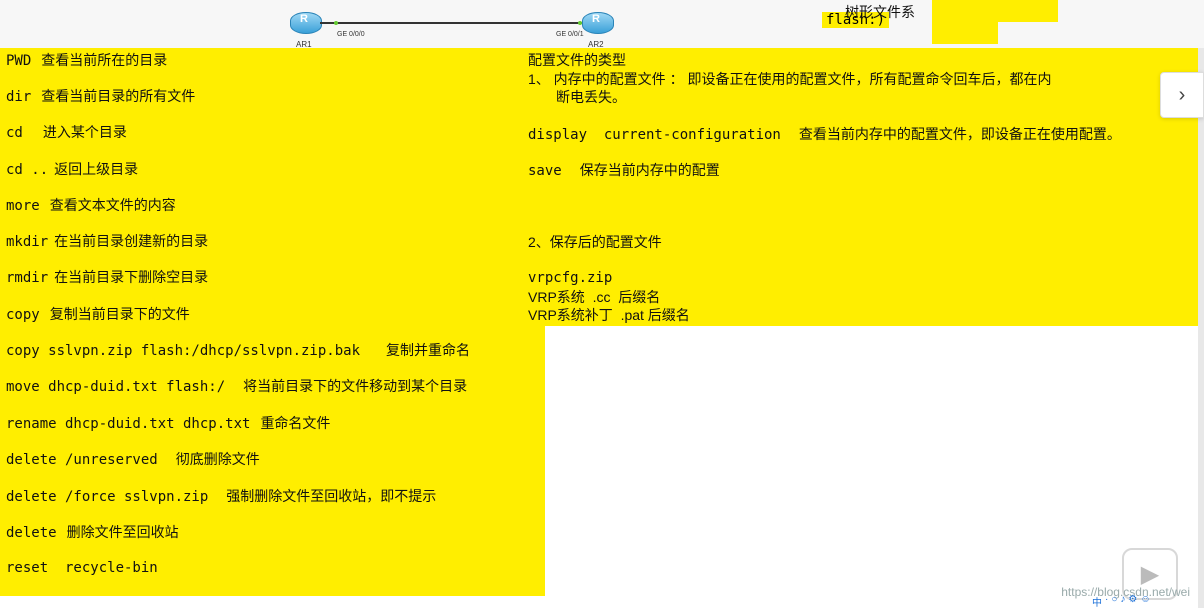  I want to click on command-row: cd .. 返回上级目录, so click(72, 169).